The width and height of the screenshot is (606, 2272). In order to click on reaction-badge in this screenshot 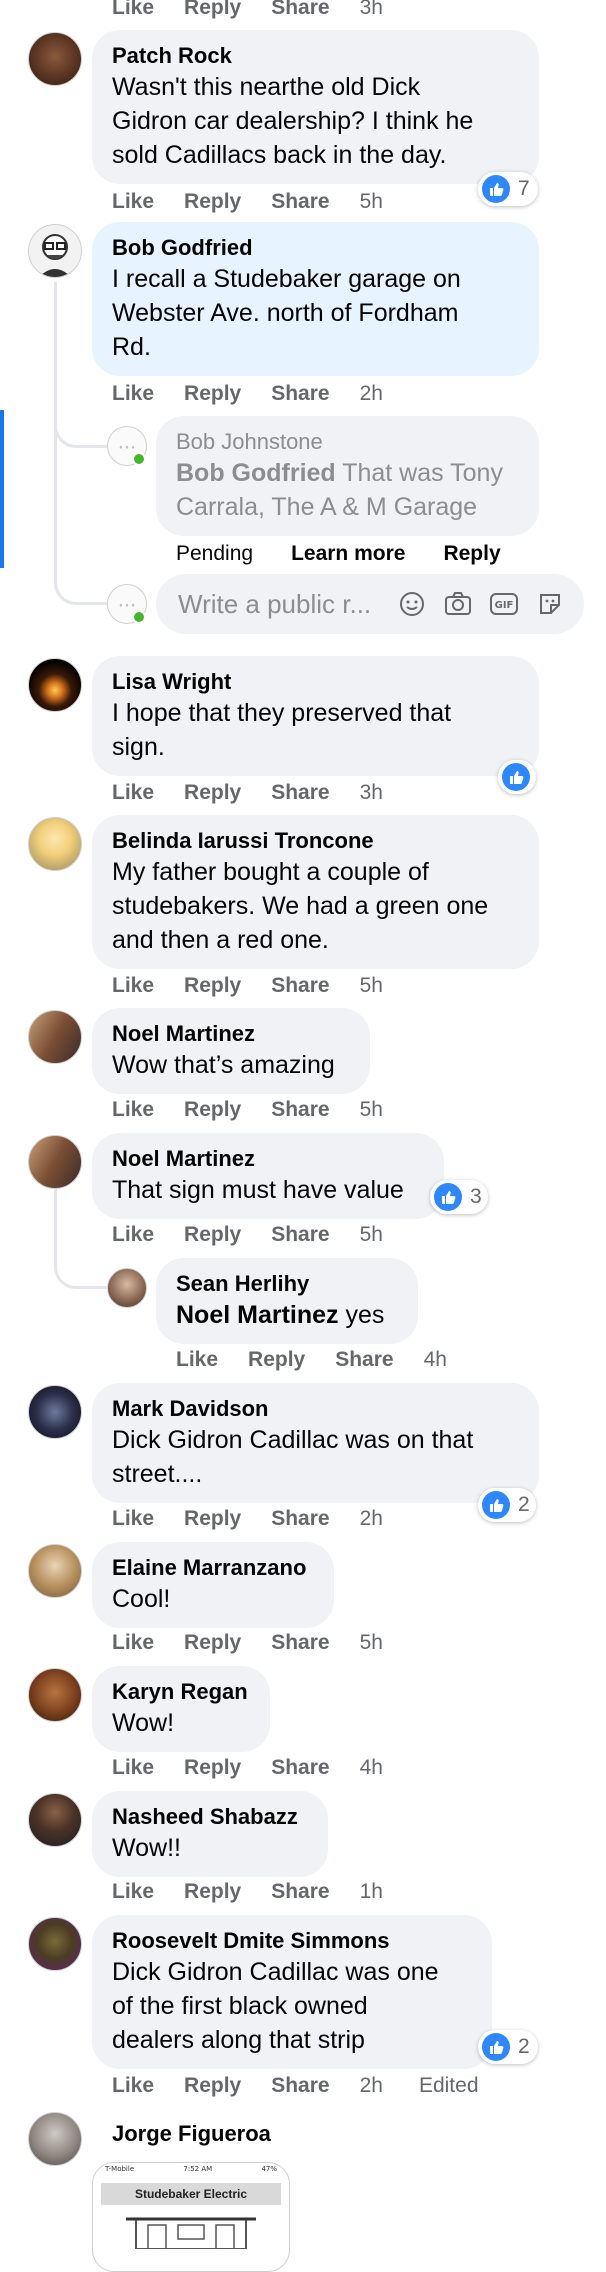, I will do `click(517, 777)`.